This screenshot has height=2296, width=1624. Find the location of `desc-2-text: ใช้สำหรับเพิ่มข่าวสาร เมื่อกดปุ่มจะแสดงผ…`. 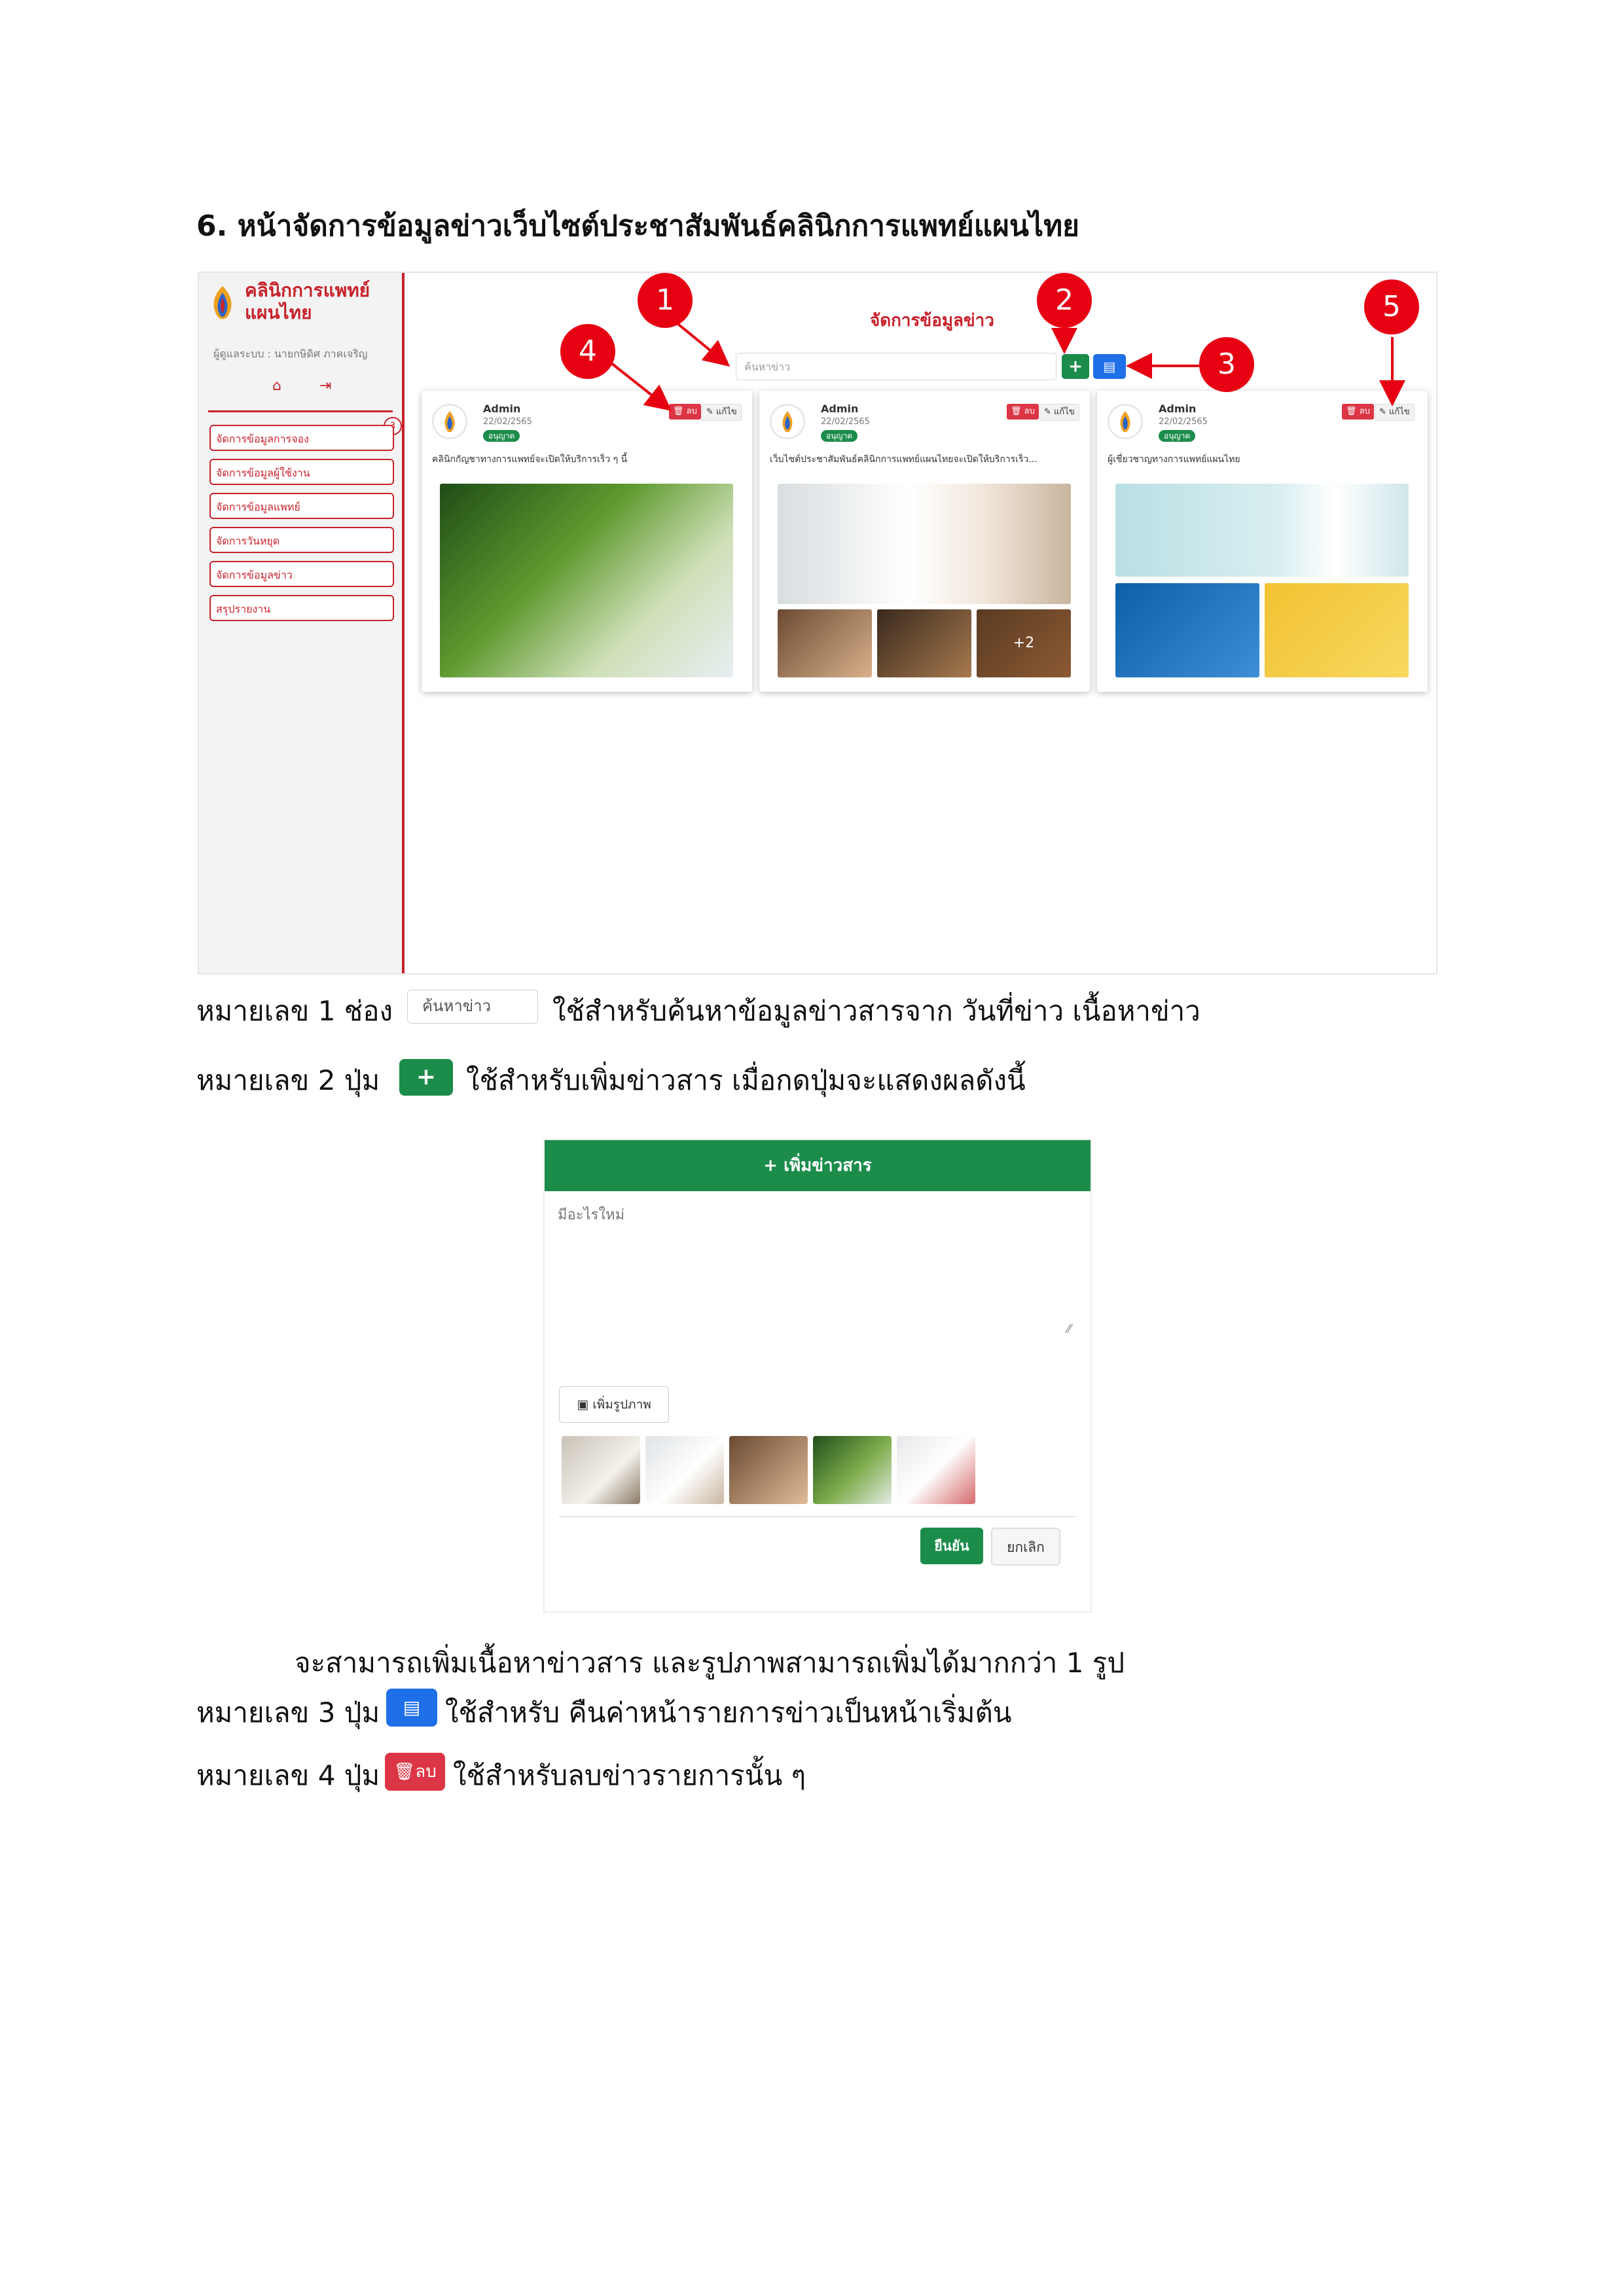

desc-2-text: ใช้สำหรับเพิ่มข่าวสาร เมื่อกดปุ่มจะแสดงผ… is located at coordinates (746, 1080).